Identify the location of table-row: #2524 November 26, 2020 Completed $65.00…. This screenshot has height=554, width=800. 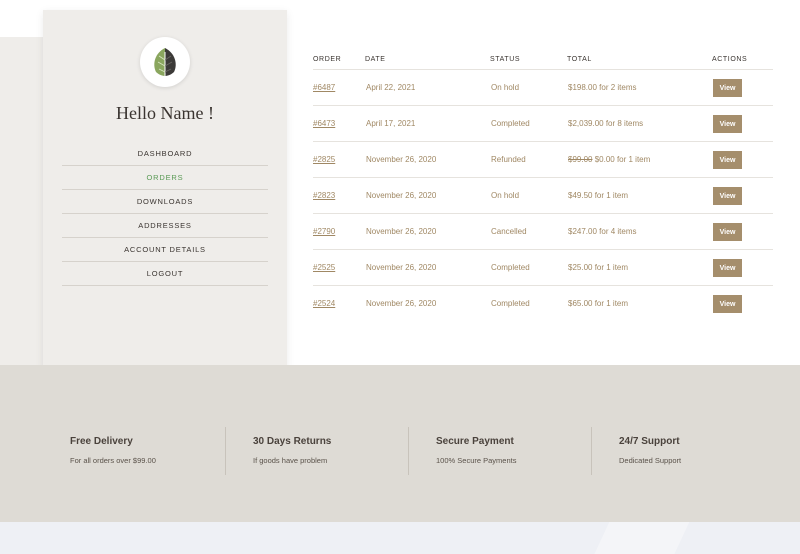
(543, 304).